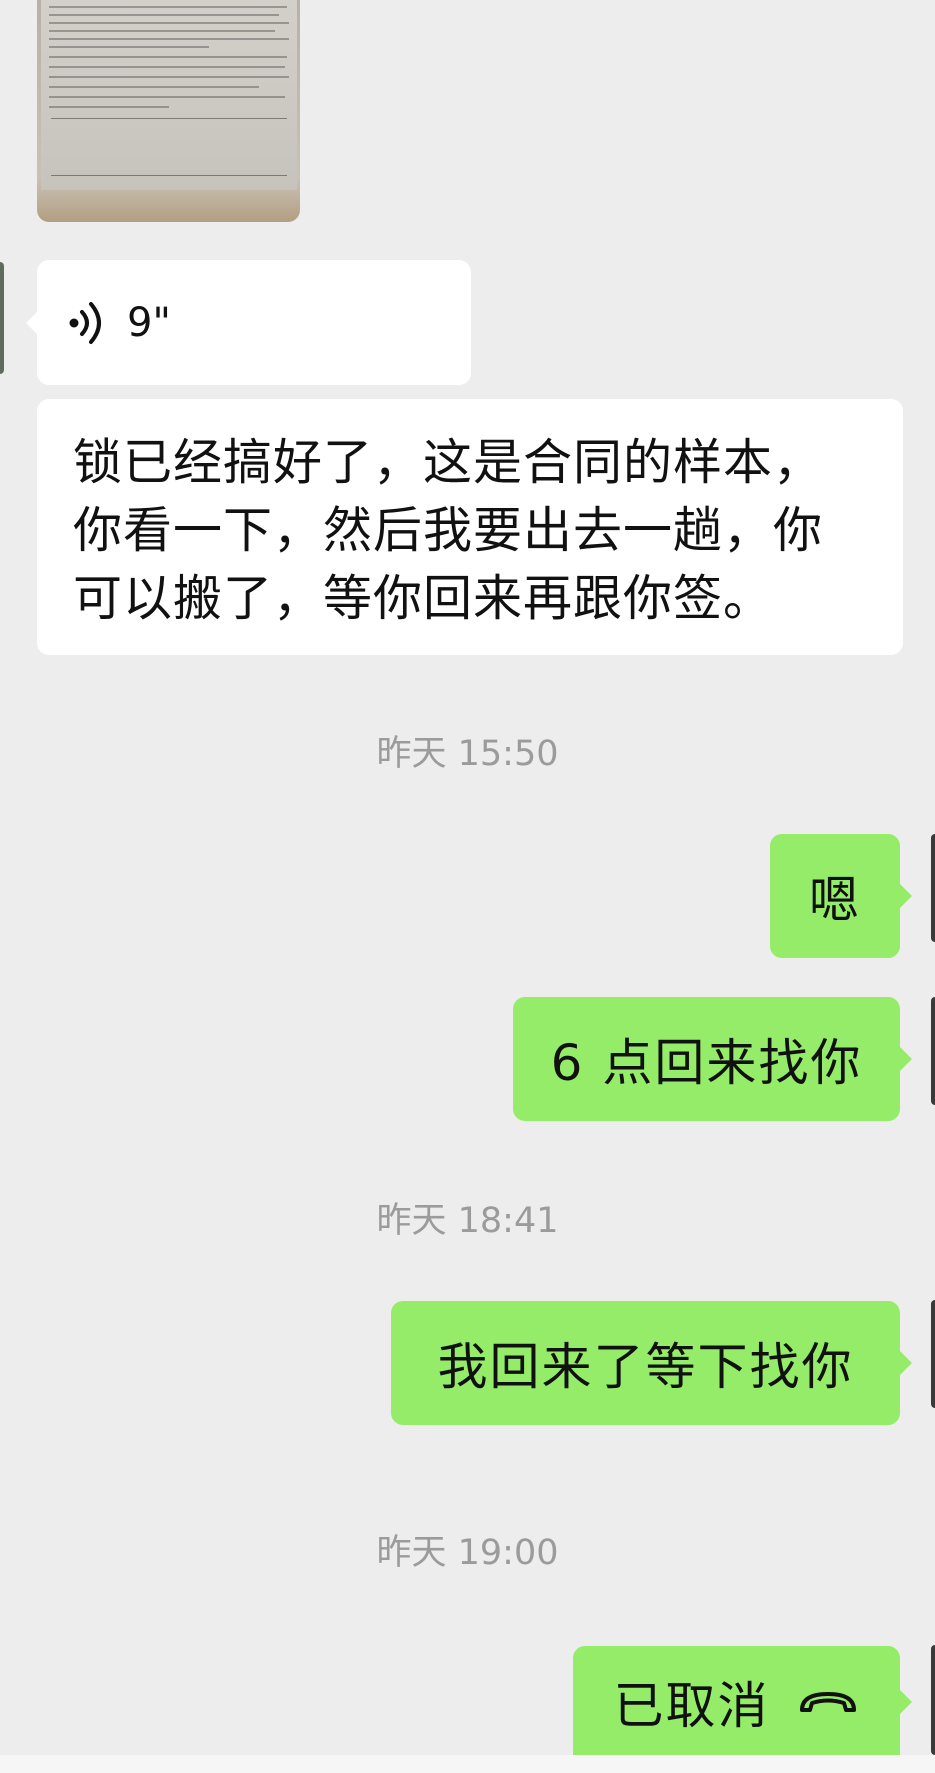 This screenshot has width=935, height=1773. Describe the element at coordinates (827, 1702) in the screenshot. I see `hangup-phone-icon` at that location.